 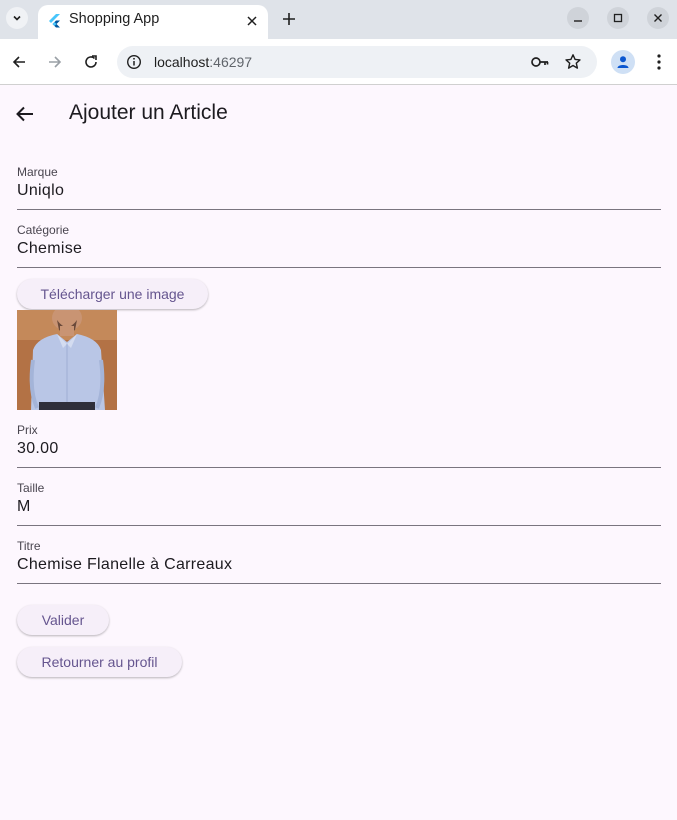 I want to click on window-close-button, so click(x=658, y=18).